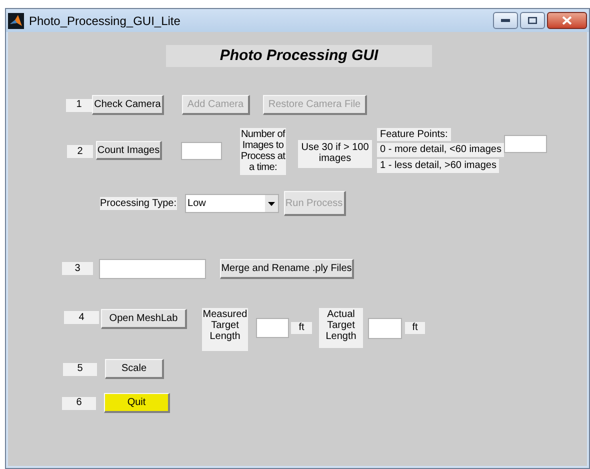 This screenshot has height=469, width=590. Describe the element at coordinates (335, 154) in the screenshot. I see `label: Use 30 if > 100 images` at that location.